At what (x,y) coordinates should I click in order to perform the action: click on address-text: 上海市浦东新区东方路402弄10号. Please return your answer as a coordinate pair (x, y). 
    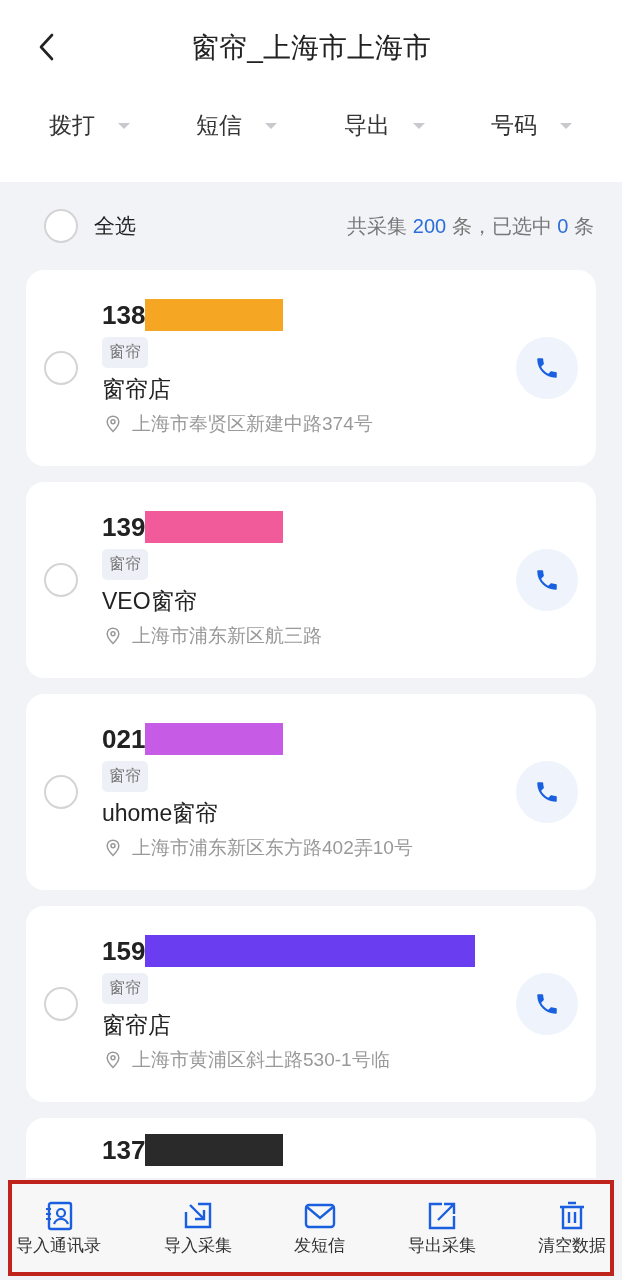
    Looking at the image, I should click on (272, 848).